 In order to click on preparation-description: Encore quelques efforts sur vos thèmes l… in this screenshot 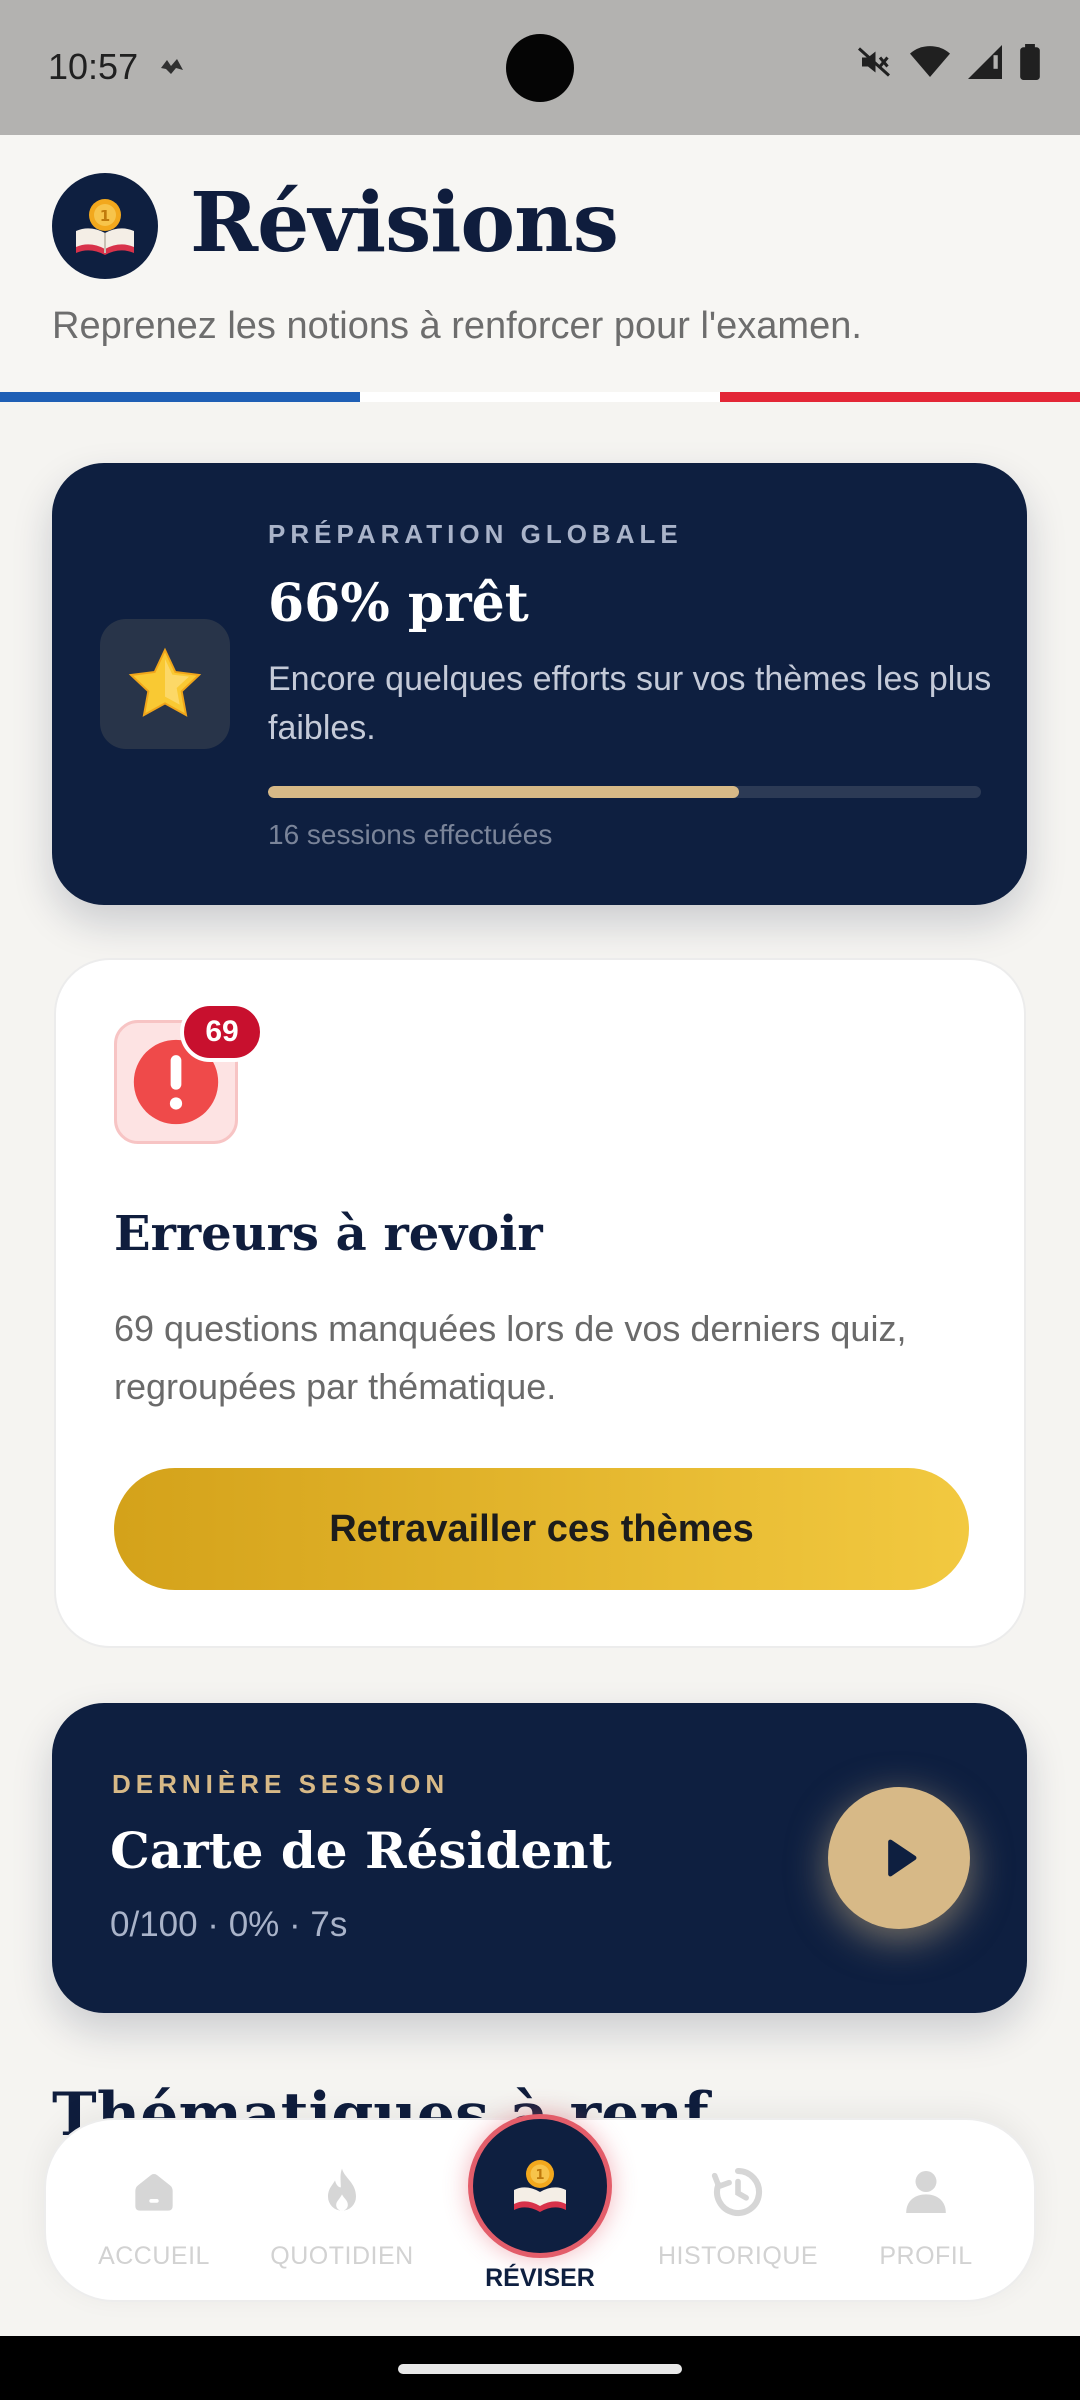, I will do `click(630, 703)`.